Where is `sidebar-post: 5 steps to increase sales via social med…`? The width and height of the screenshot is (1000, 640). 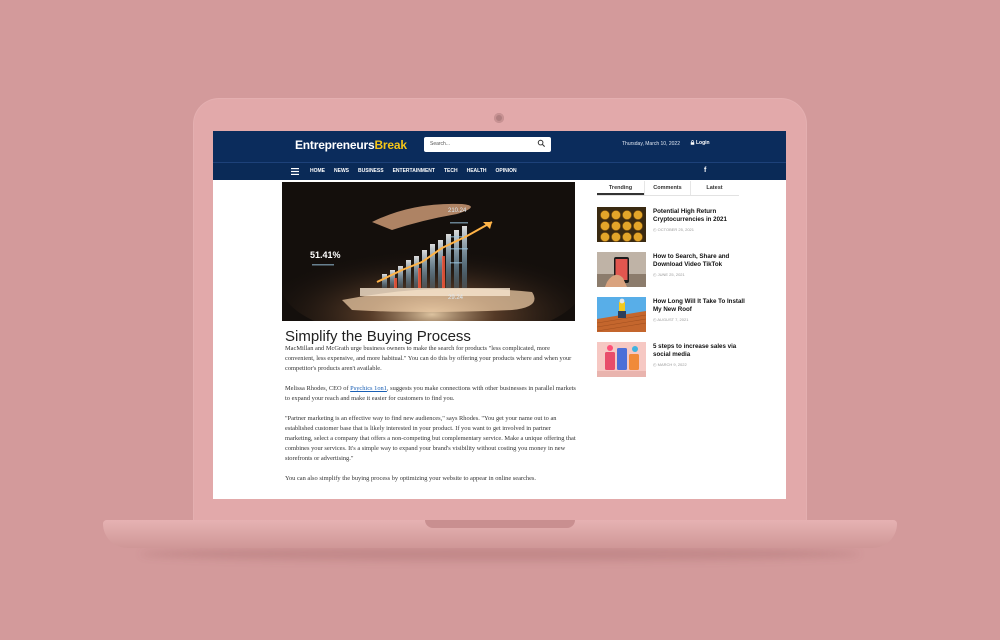 sidebar-post: 5 steps to increase sales via social med… is located at coordinates (672, 360).